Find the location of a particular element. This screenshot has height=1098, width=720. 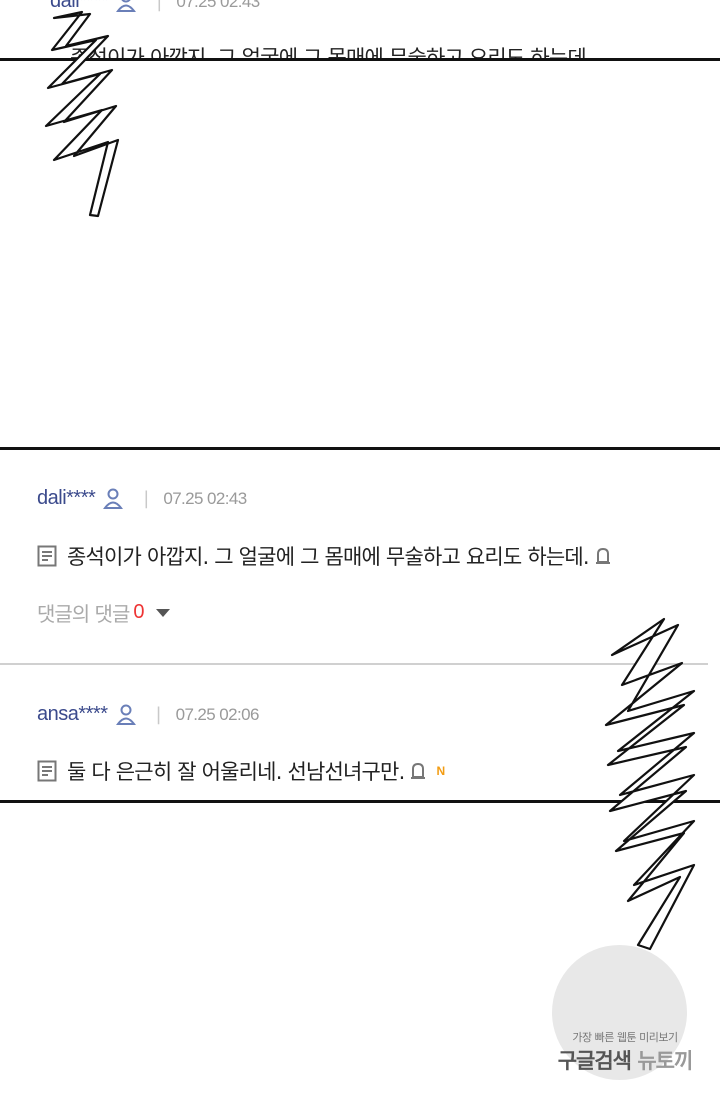

comment-date: 07.25 02:06 is located at coordinates (217, 714).